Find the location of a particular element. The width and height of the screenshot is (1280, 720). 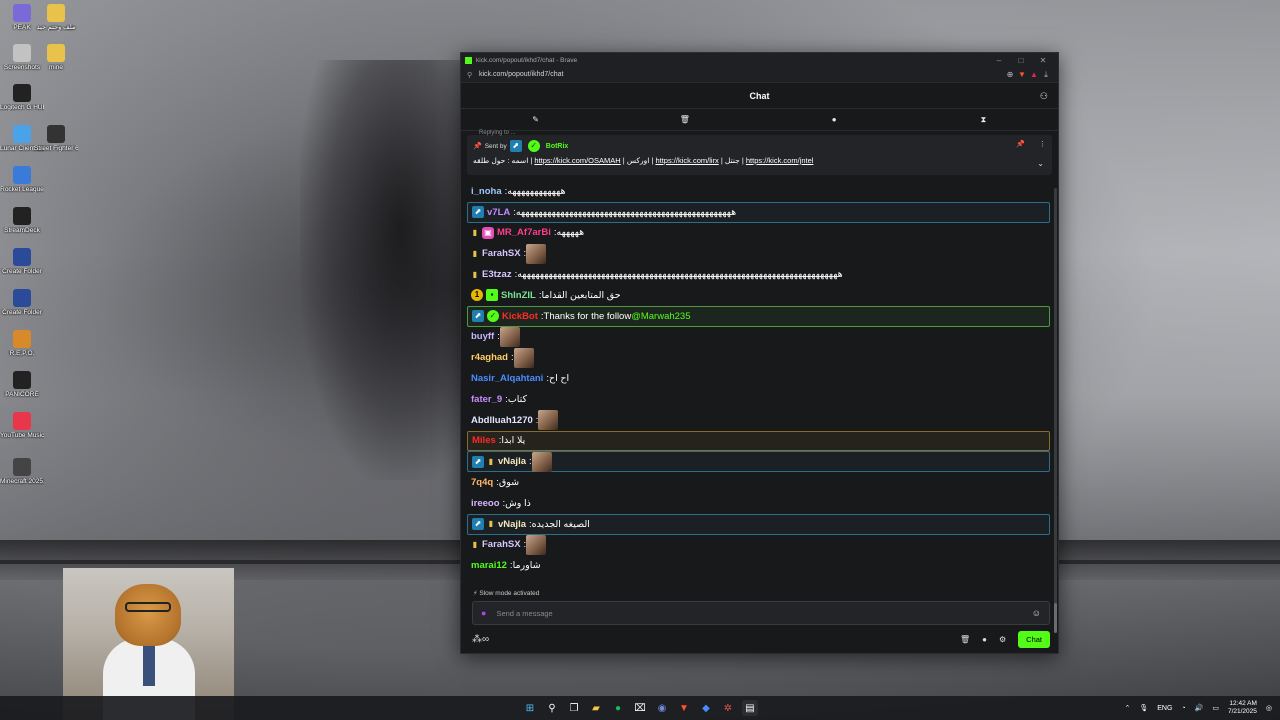

chat-scrollbar-track is located at coordinates (1055, 408).